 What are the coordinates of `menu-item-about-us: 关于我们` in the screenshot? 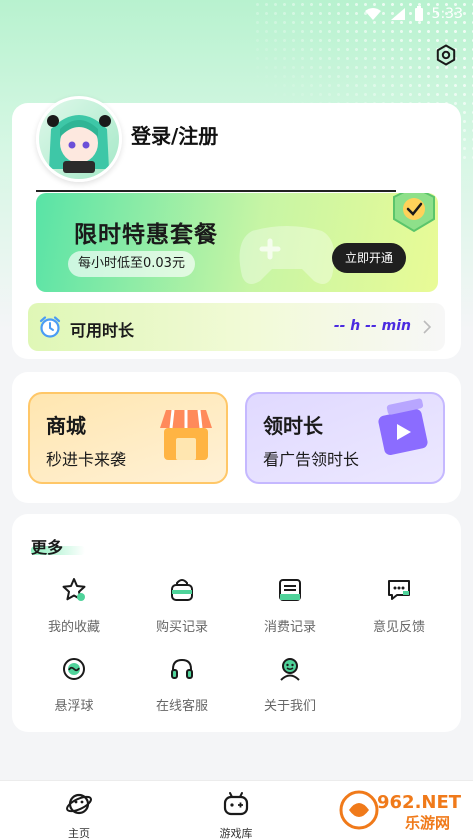 It's located at (290, 687).